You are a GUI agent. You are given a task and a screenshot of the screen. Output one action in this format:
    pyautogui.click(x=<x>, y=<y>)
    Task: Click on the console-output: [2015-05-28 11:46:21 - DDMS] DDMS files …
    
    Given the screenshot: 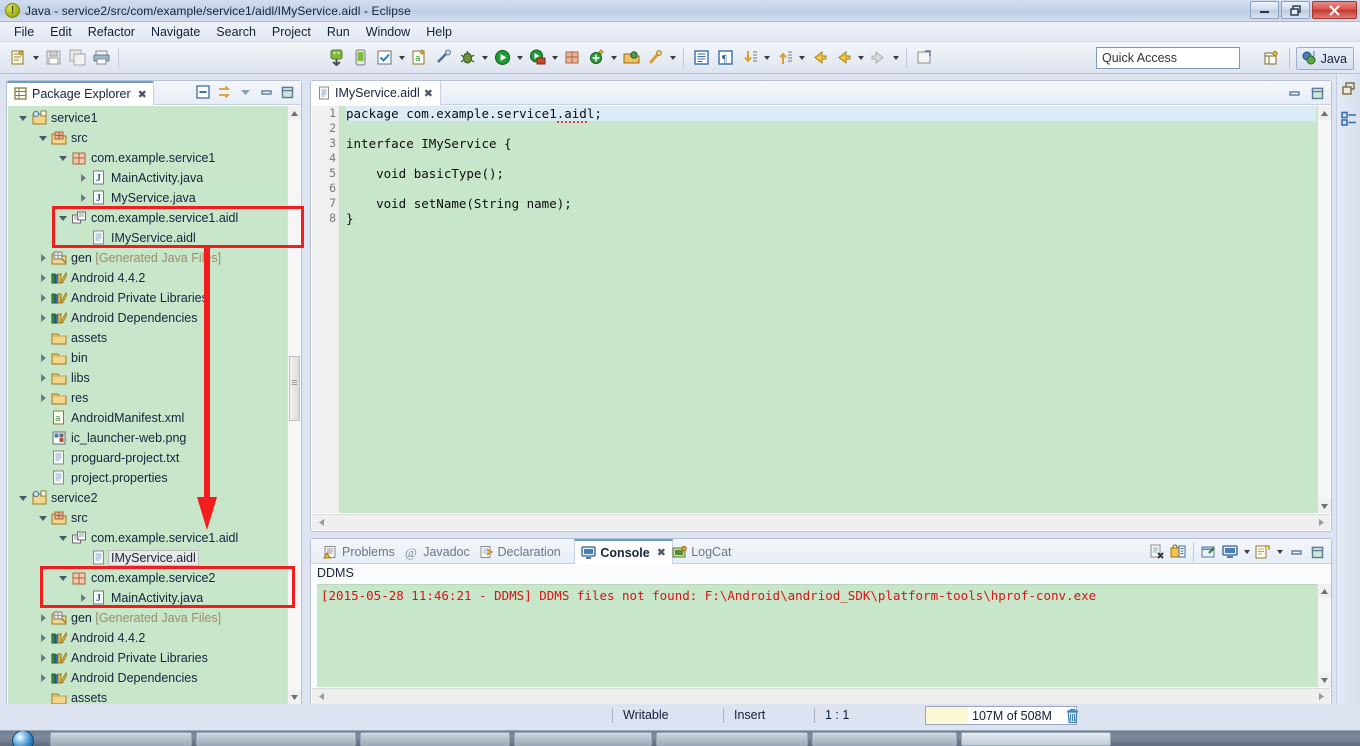 What is the action you would take?
    pyautogui.click(x=823, y=635)
    